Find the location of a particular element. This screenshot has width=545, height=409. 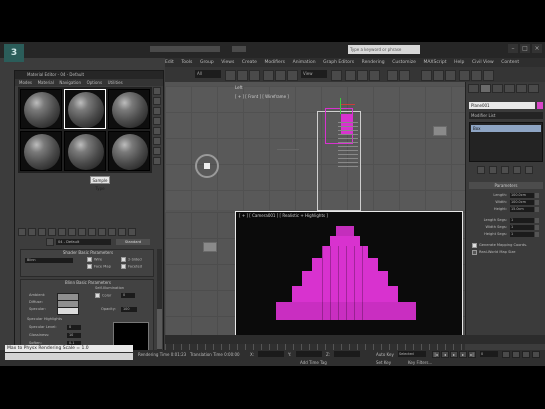

close-icon: × is located at coordinates (537, 48).